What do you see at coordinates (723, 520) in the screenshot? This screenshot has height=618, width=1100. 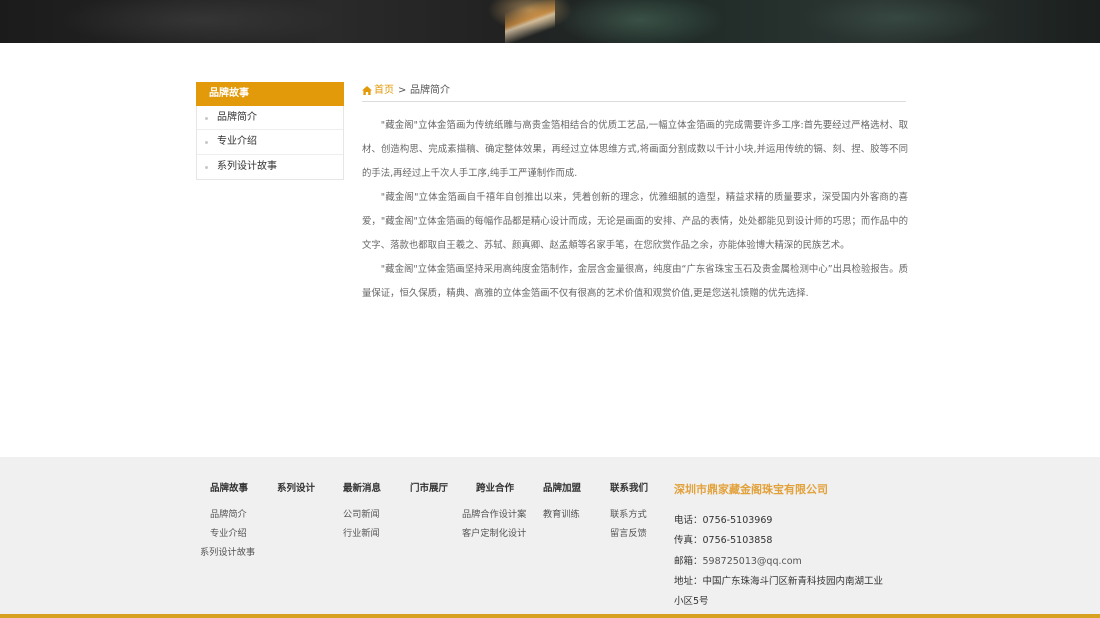 I see `contact-phone: 电话：0756-5103969` at bounding box center [723, 520].